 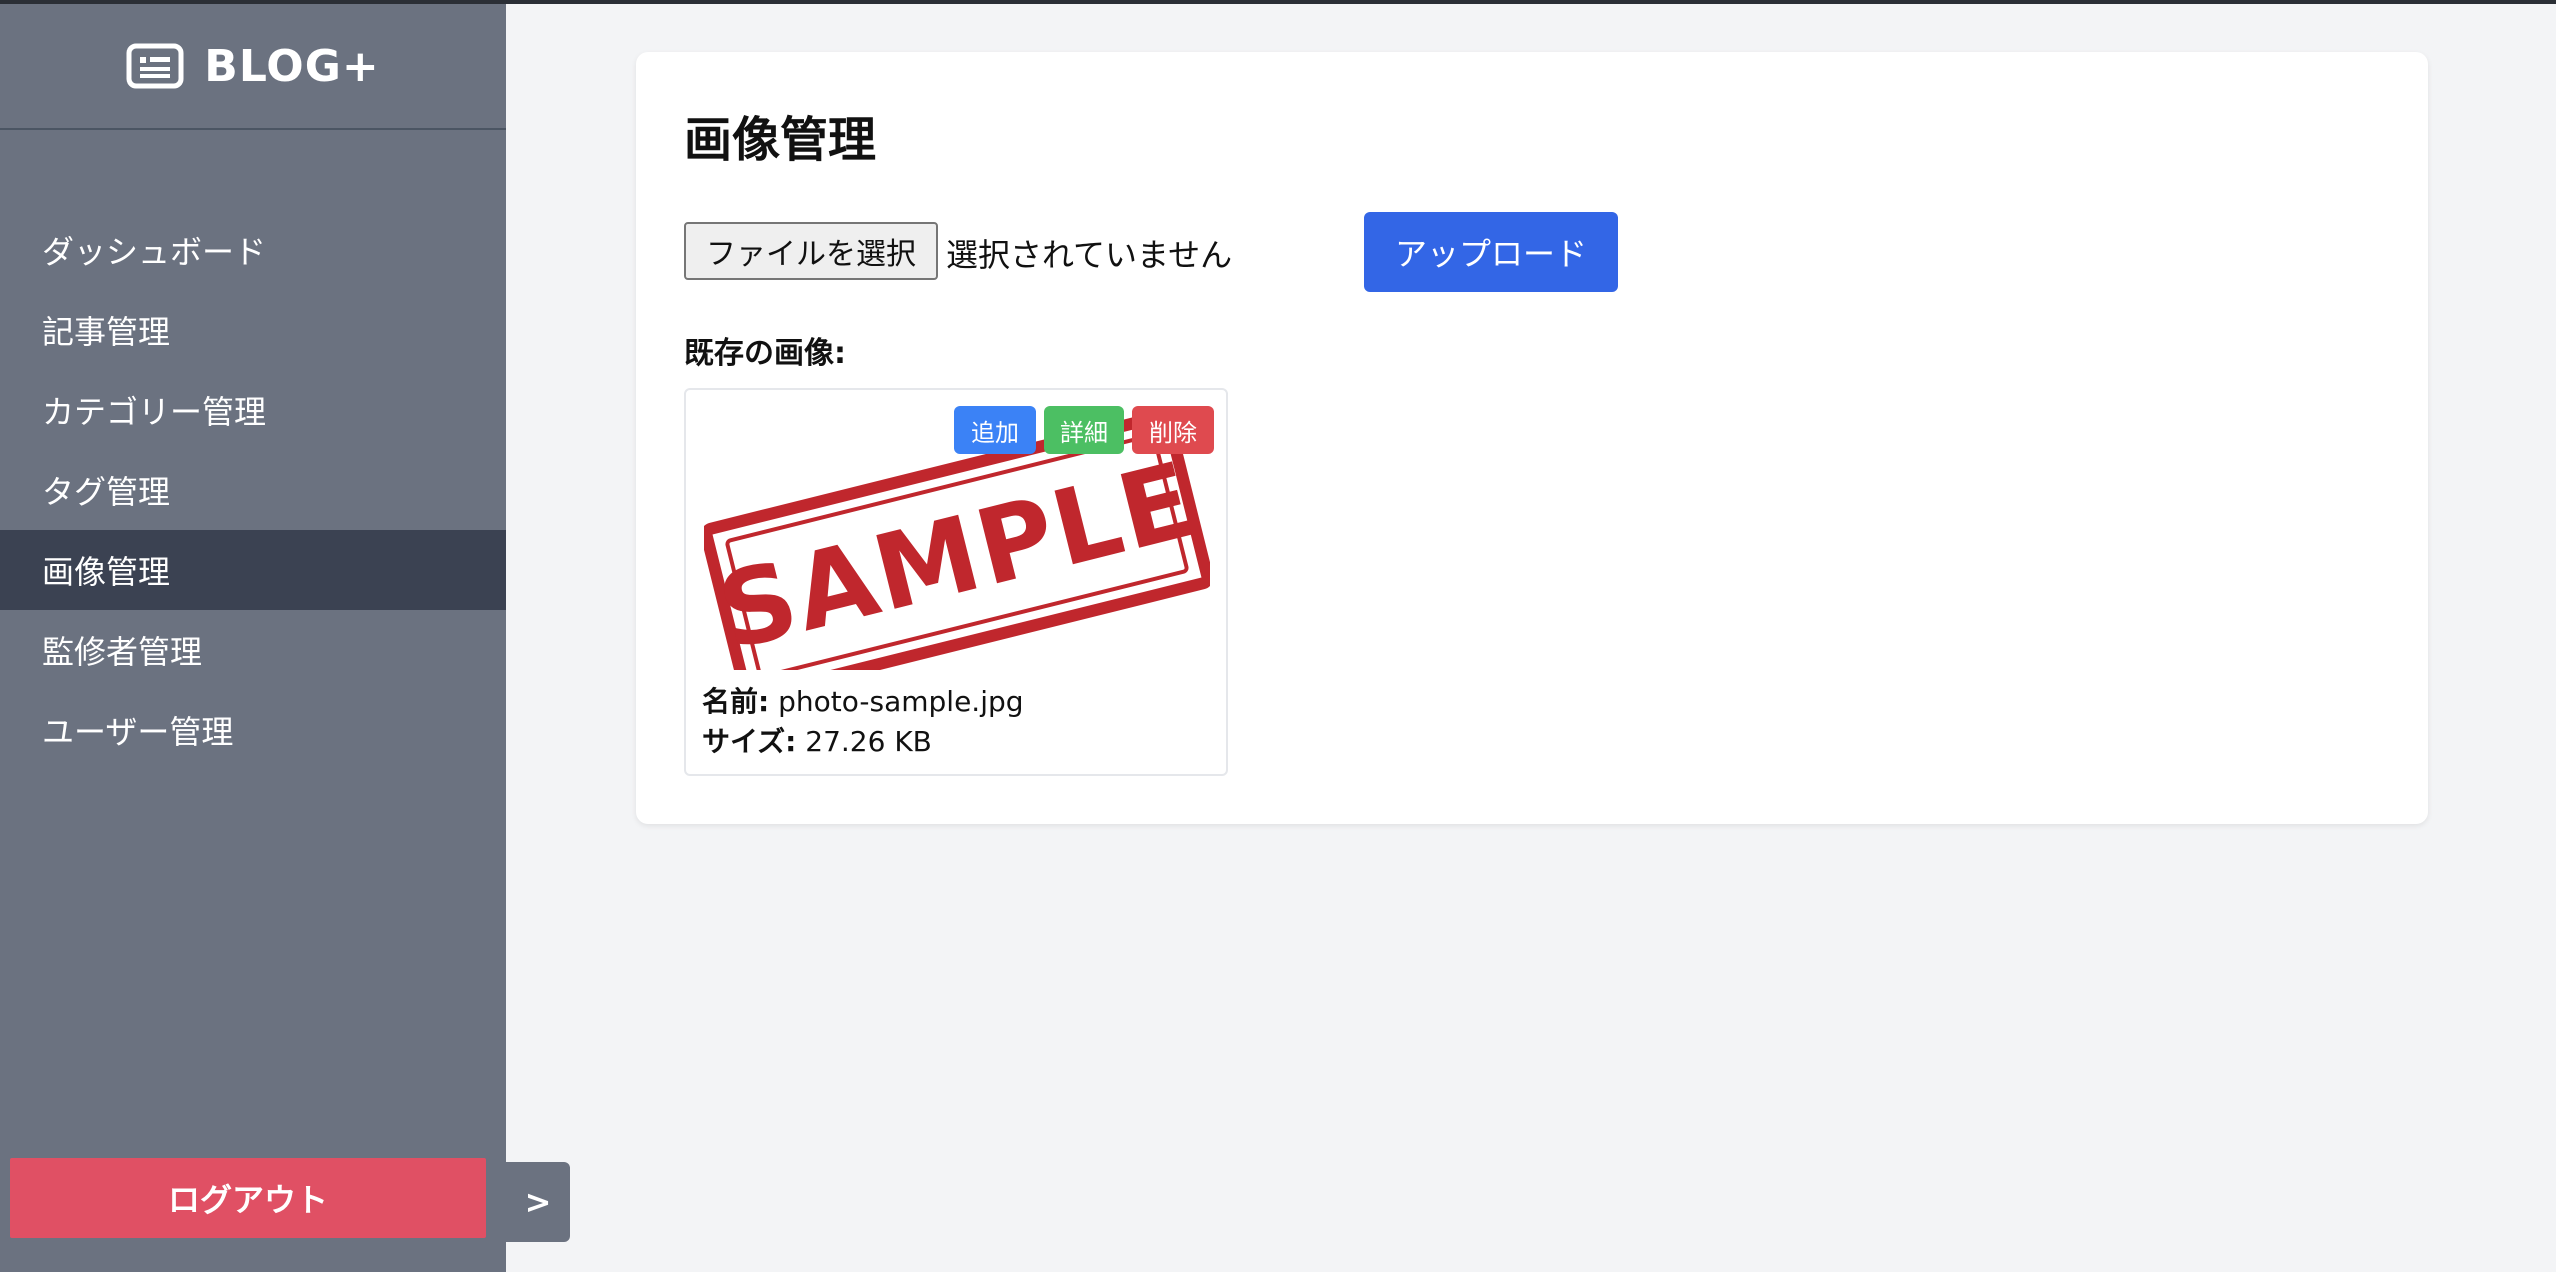 What do you see at coordinates (1173, 430) in the screenshot?
I see `delete-image-button: 削除` at bounding box center [1173, 430].